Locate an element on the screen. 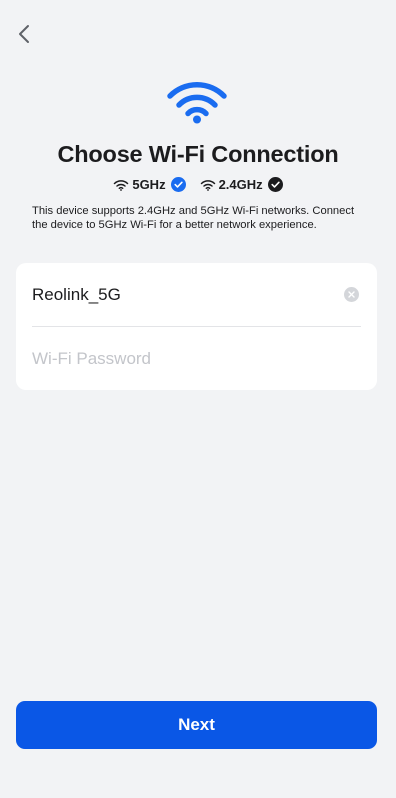 The height and width of the screenshot is (798, 396). chevron-left-icon is located at coordinates (24, 34).